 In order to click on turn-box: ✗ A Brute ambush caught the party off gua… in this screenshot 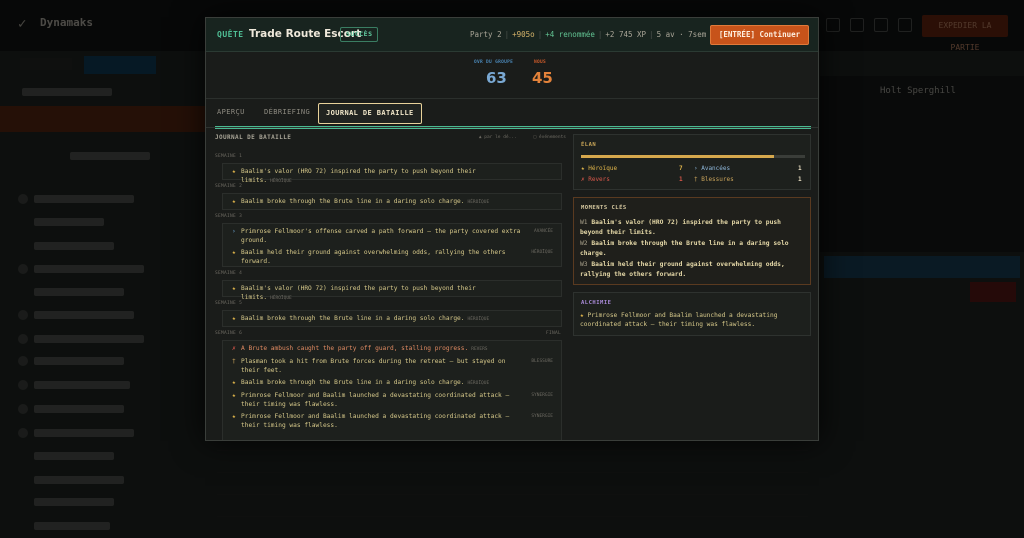, I will do `click(392, 390)`.